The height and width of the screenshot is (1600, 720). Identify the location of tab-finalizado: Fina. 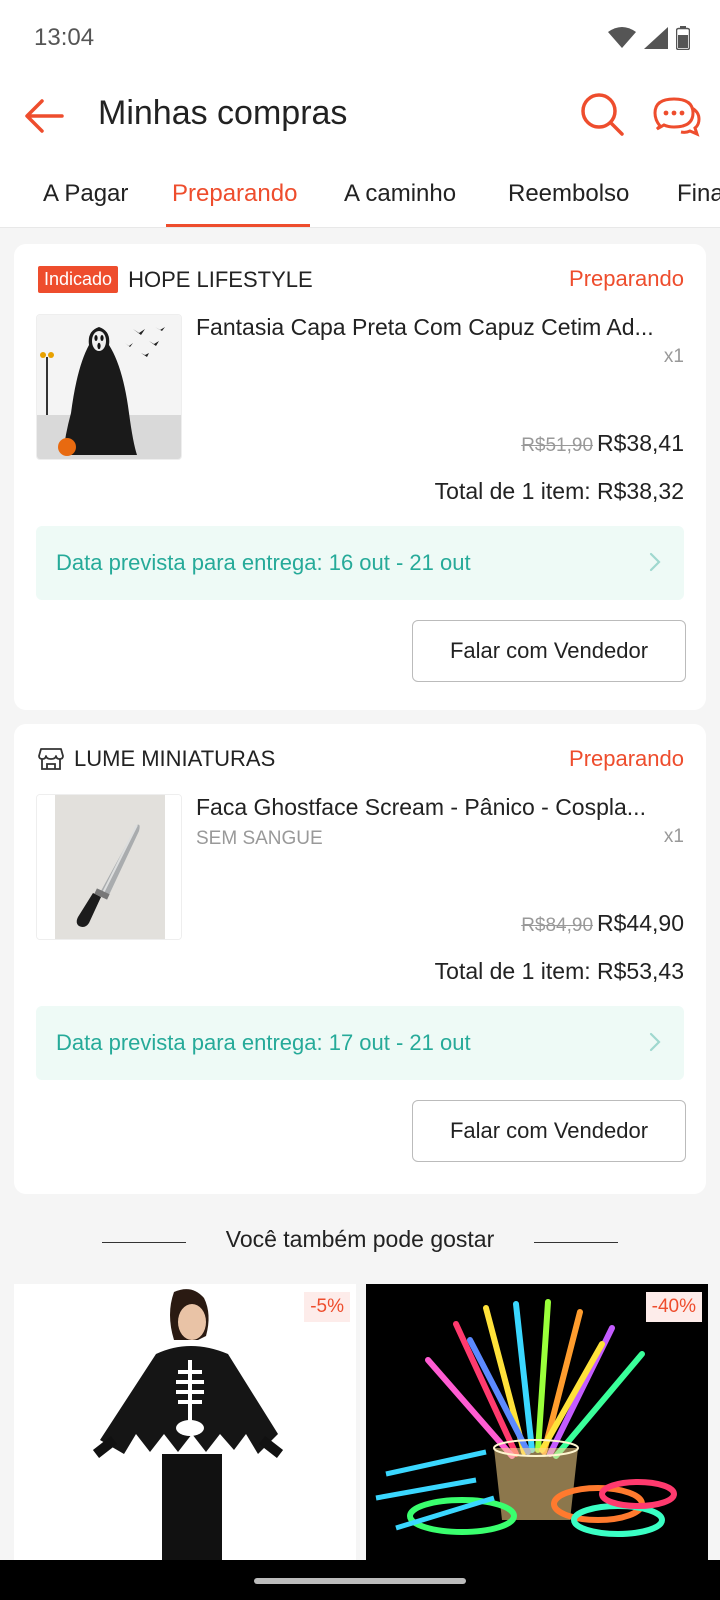
(698, 194).